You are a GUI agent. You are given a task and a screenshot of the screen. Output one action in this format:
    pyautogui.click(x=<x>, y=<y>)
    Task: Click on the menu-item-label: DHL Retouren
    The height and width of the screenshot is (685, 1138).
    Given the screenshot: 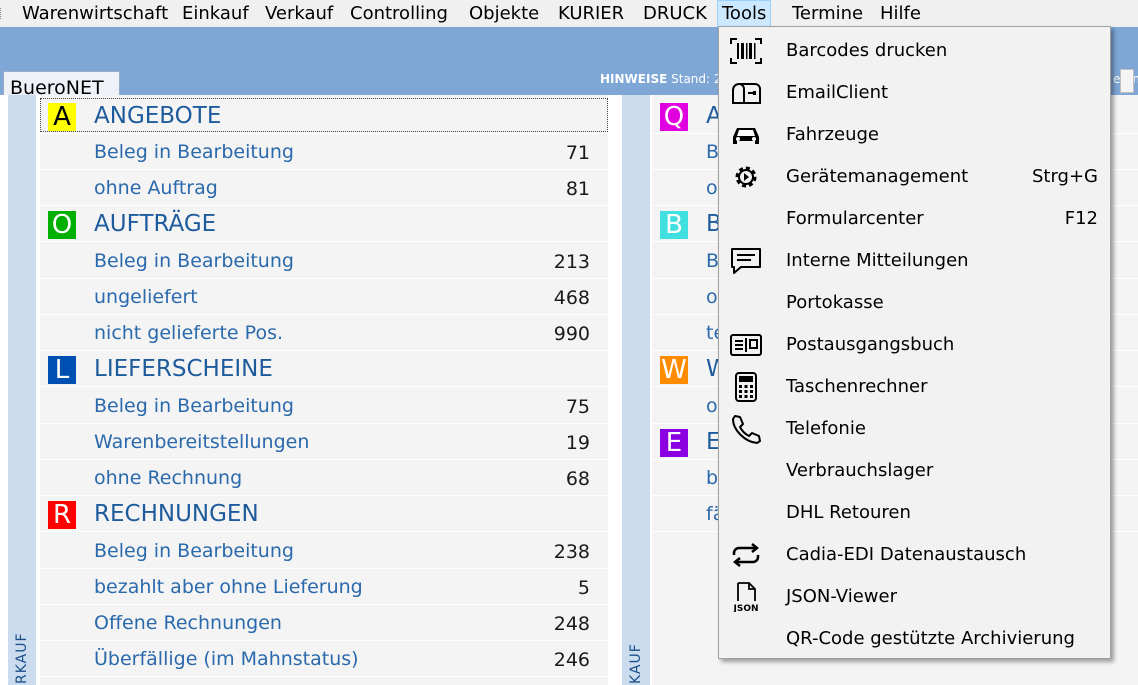 What is the action you would take?
    pyautogui.click(x=848, y=512)
    